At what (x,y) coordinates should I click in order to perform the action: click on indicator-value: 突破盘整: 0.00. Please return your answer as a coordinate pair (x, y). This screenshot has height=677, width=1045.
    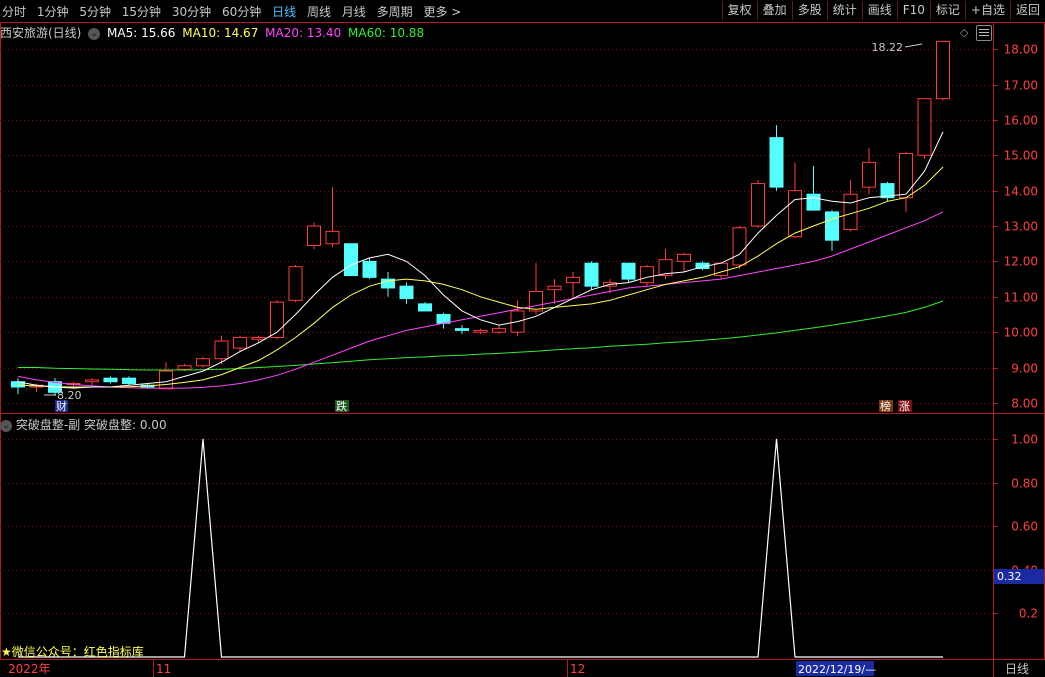
    Looking at the image, I should click on (125, 425).